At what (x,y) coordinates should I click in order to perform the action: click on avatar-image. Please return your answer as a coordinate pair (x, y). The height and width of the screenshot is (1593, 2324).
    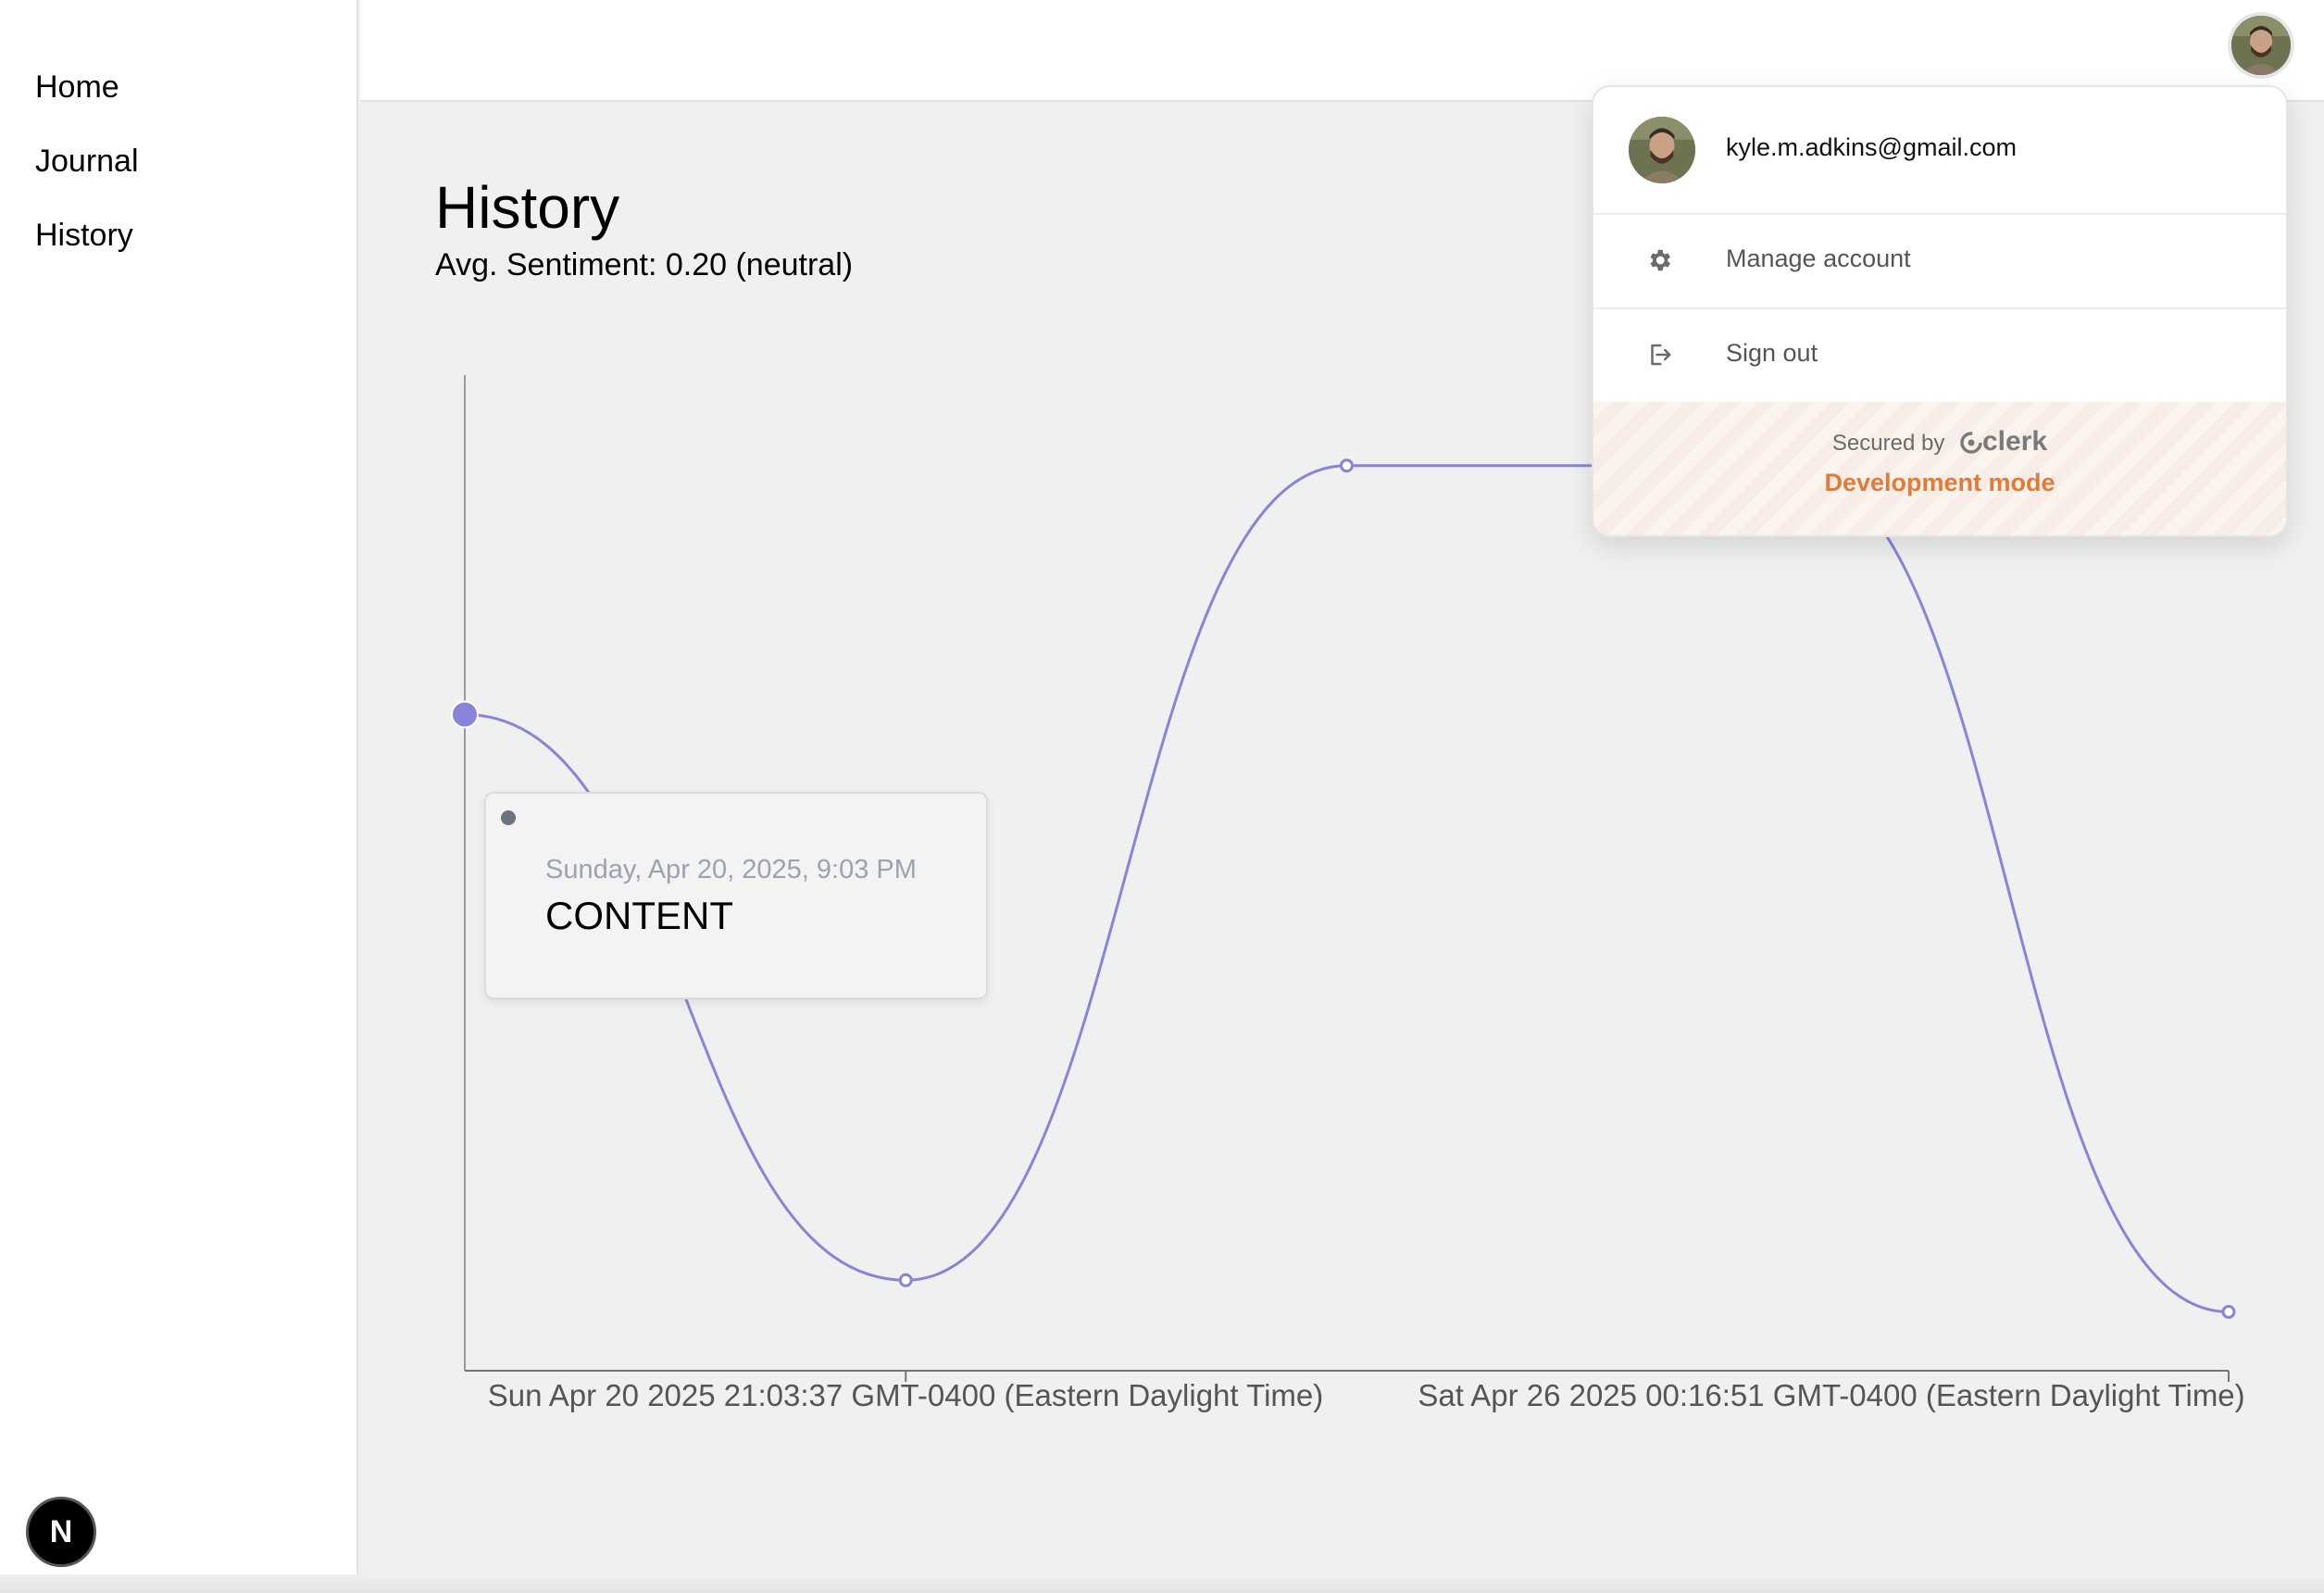
    Looking at the image, I should click on (1662, 150).